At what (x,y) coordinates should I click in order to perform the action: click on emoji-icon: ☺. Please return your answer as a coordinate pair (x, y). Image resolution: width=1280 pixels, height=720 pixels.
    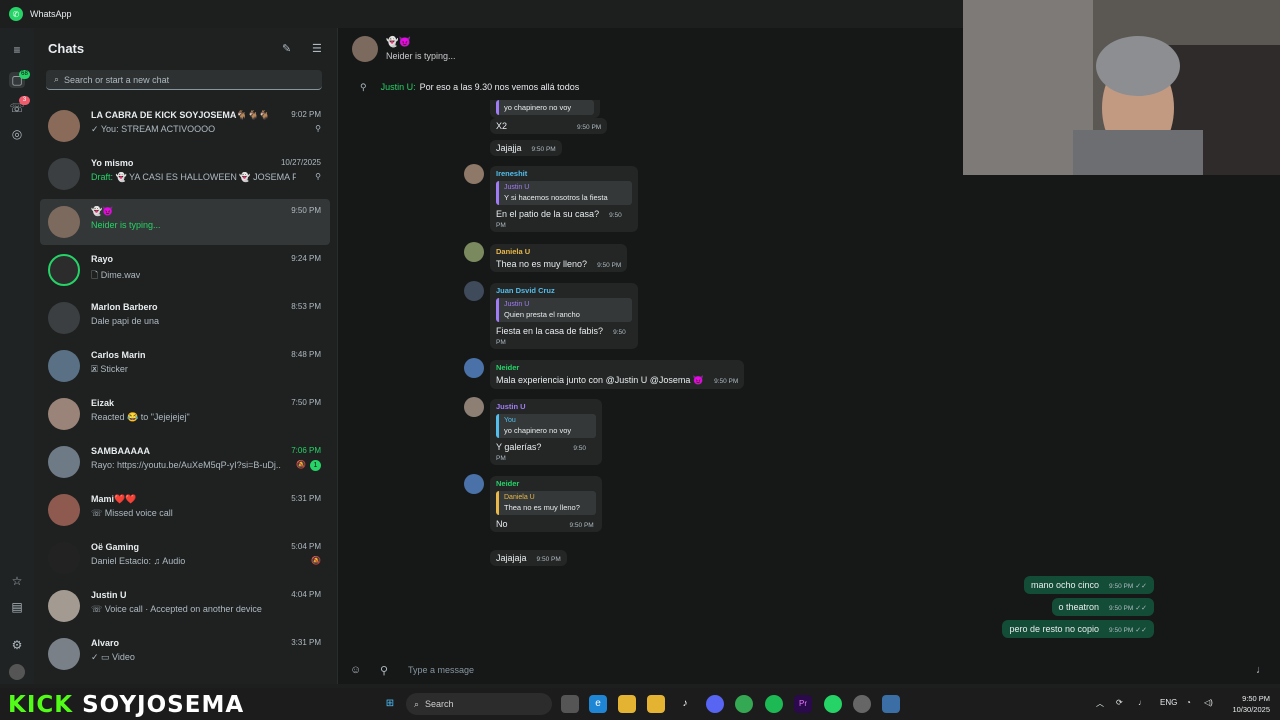
    Looking at the image, I should click on (355, 670).